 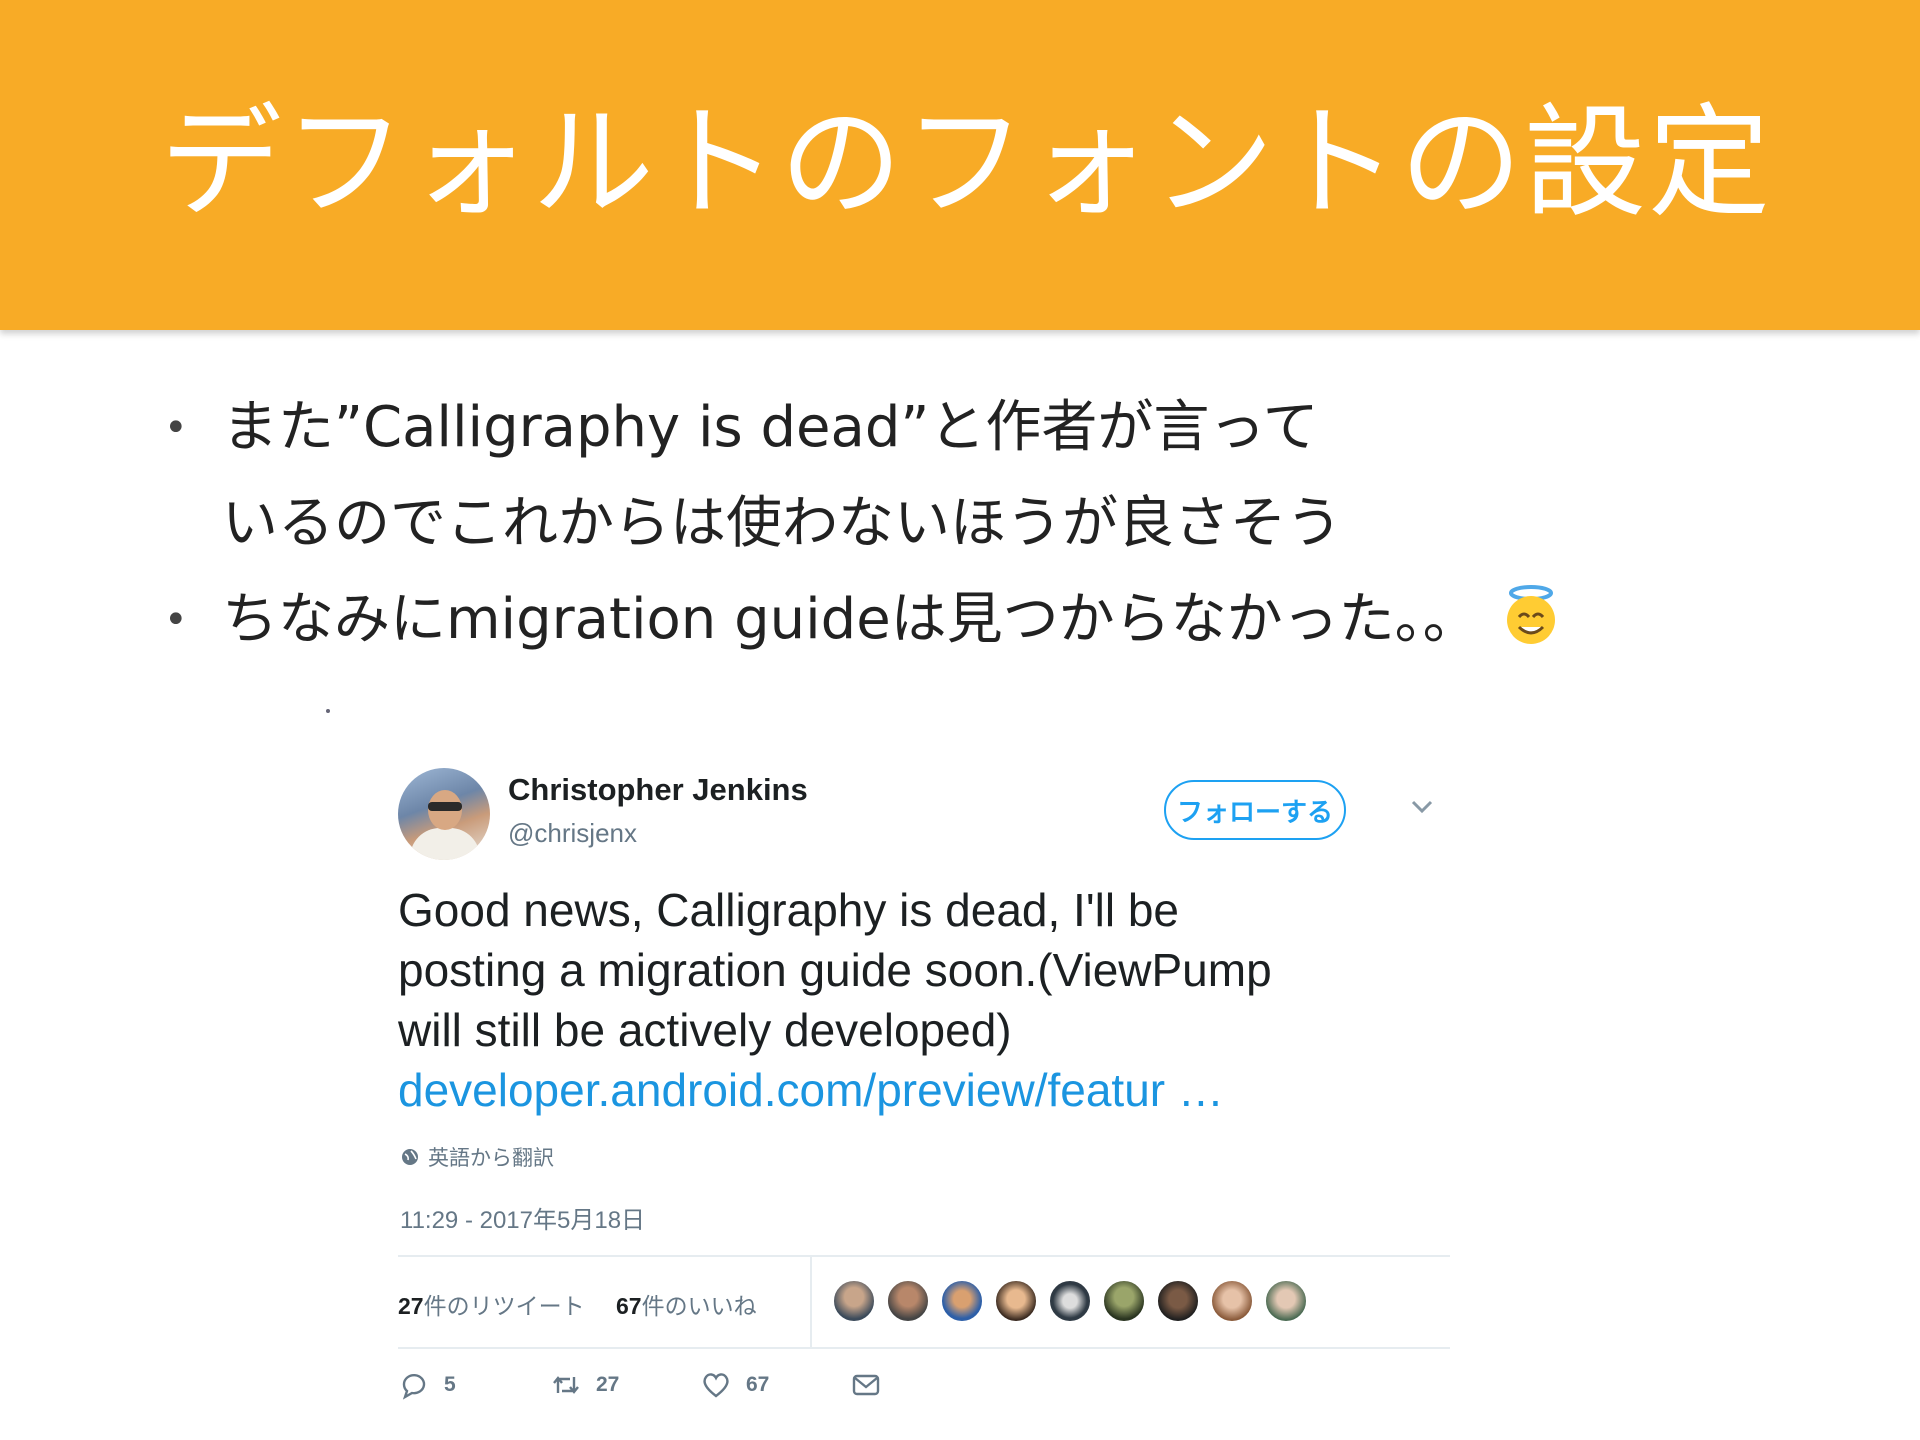 What do you see at coordinates (716, 1385) in the screenshot?
I see `heart-icon` at bounding box center [716, 1385].